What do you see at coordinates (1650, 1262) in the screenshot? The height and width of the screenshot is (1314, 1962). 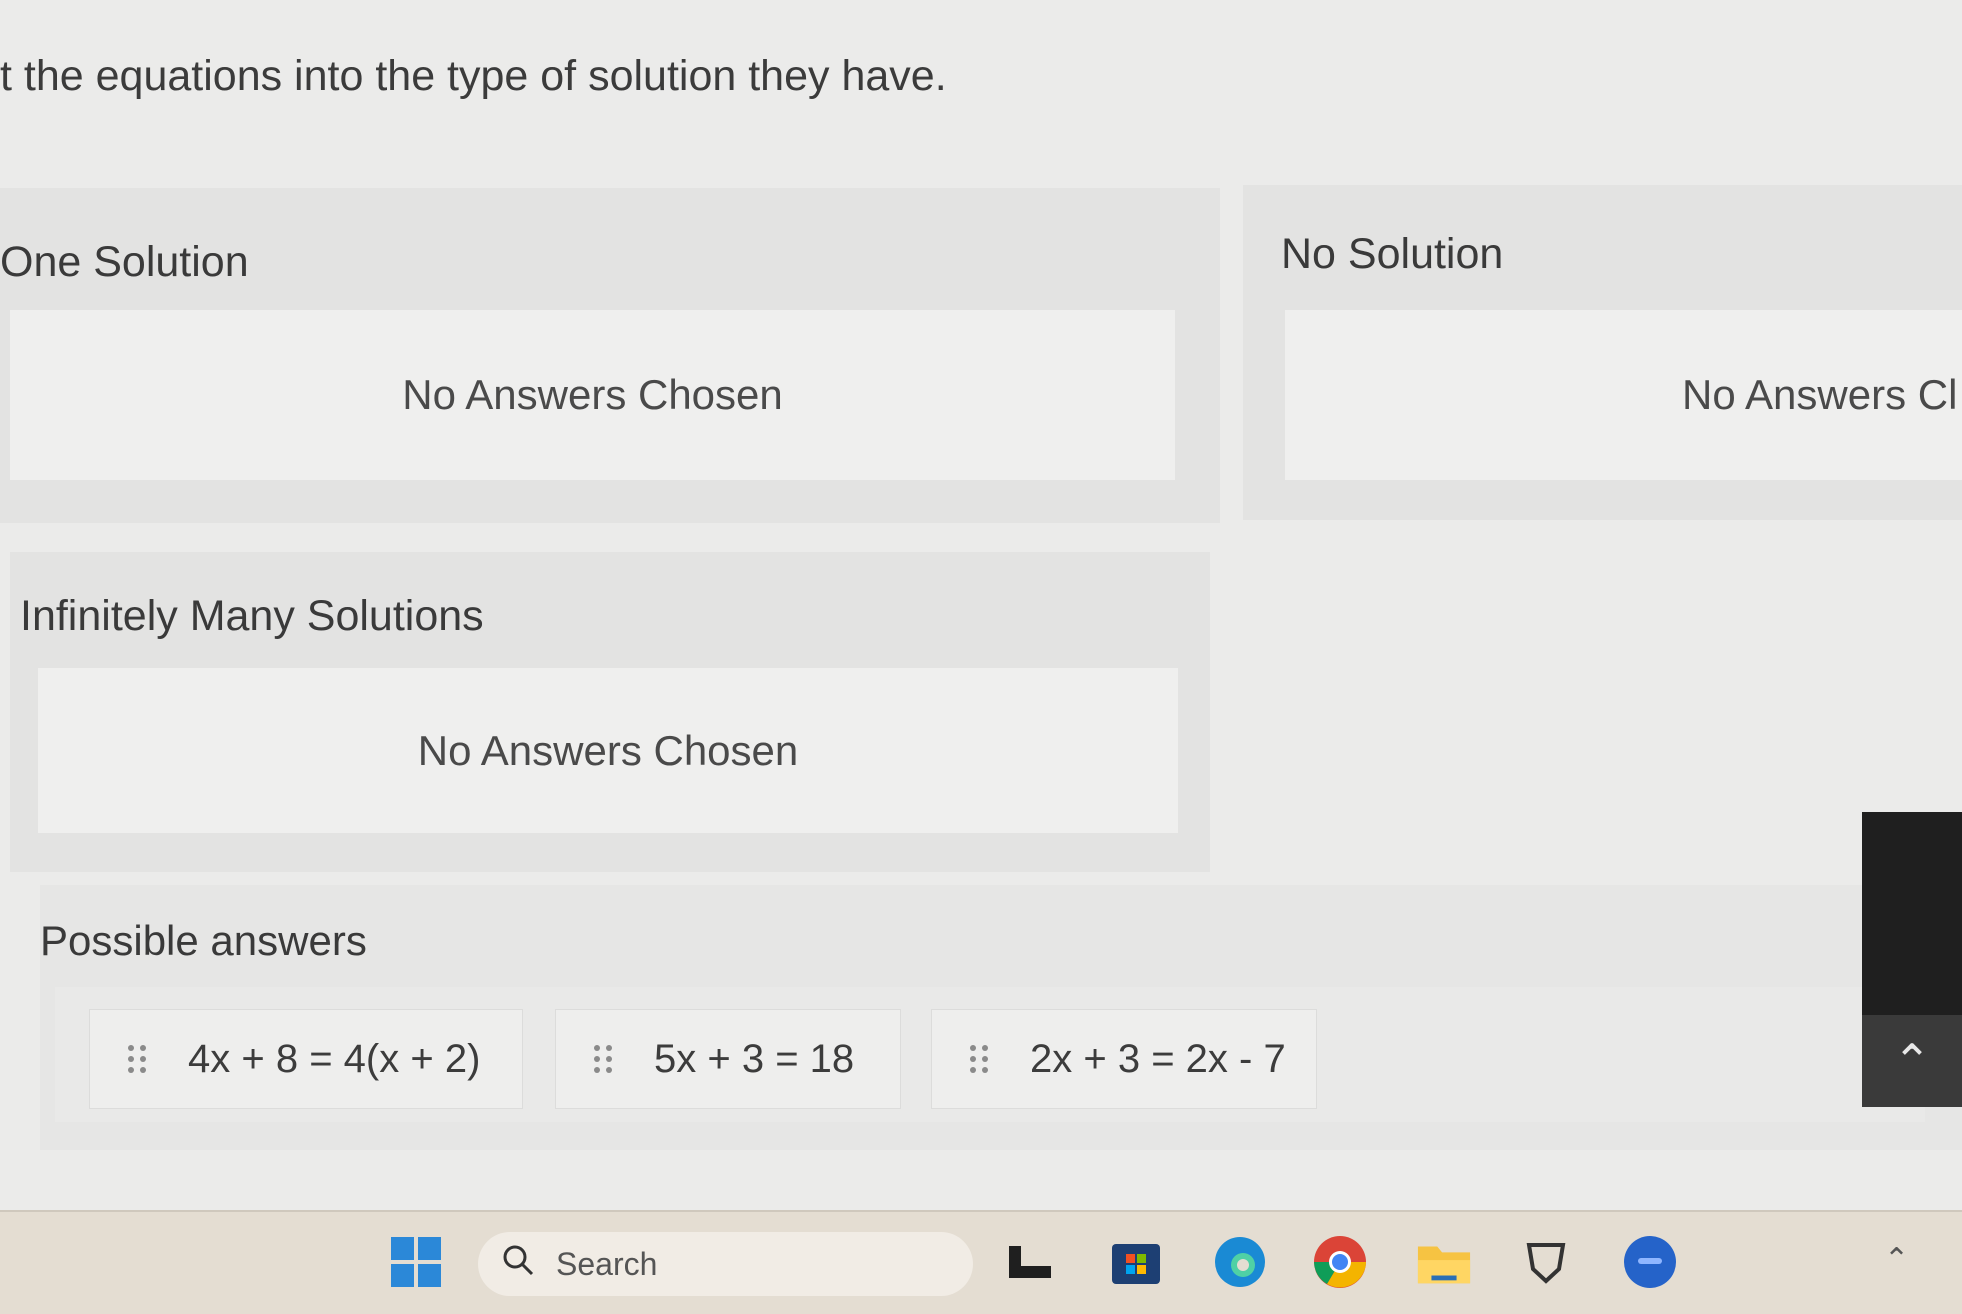 I see `app-icon` at bounding box center [1650, 1262].